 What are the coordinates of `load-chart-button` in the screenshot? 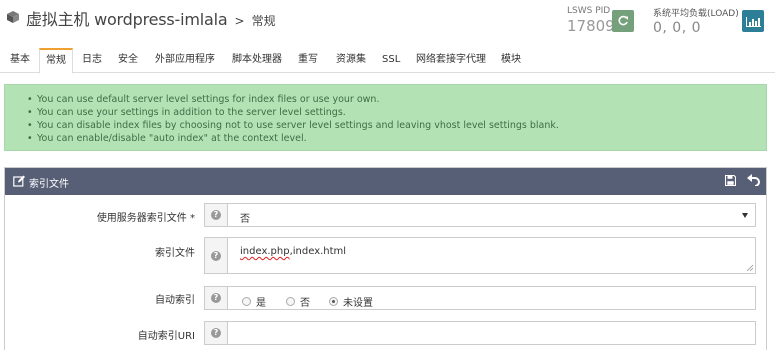 It's located at (753, 21).